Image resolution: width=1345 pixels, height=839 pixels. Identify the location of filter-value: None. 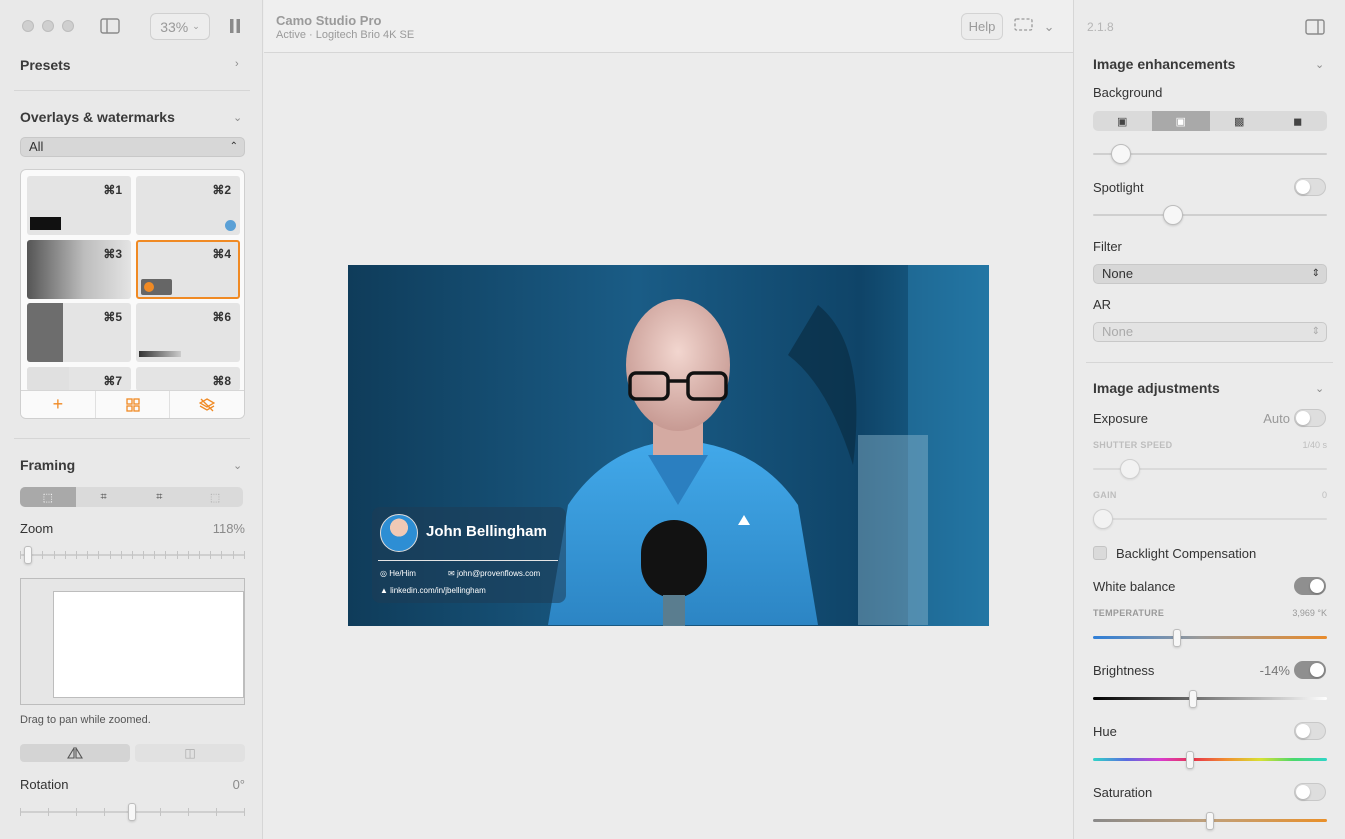
(1118, 273).